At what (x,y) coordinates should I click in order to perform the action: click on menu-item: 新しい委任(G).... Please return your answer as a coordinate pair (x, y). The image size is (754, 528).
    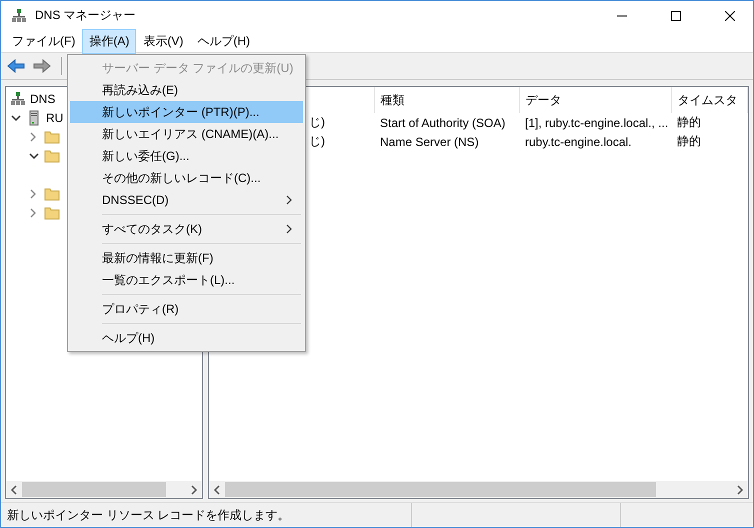
    Looking at the image, I should click on (187, 156).